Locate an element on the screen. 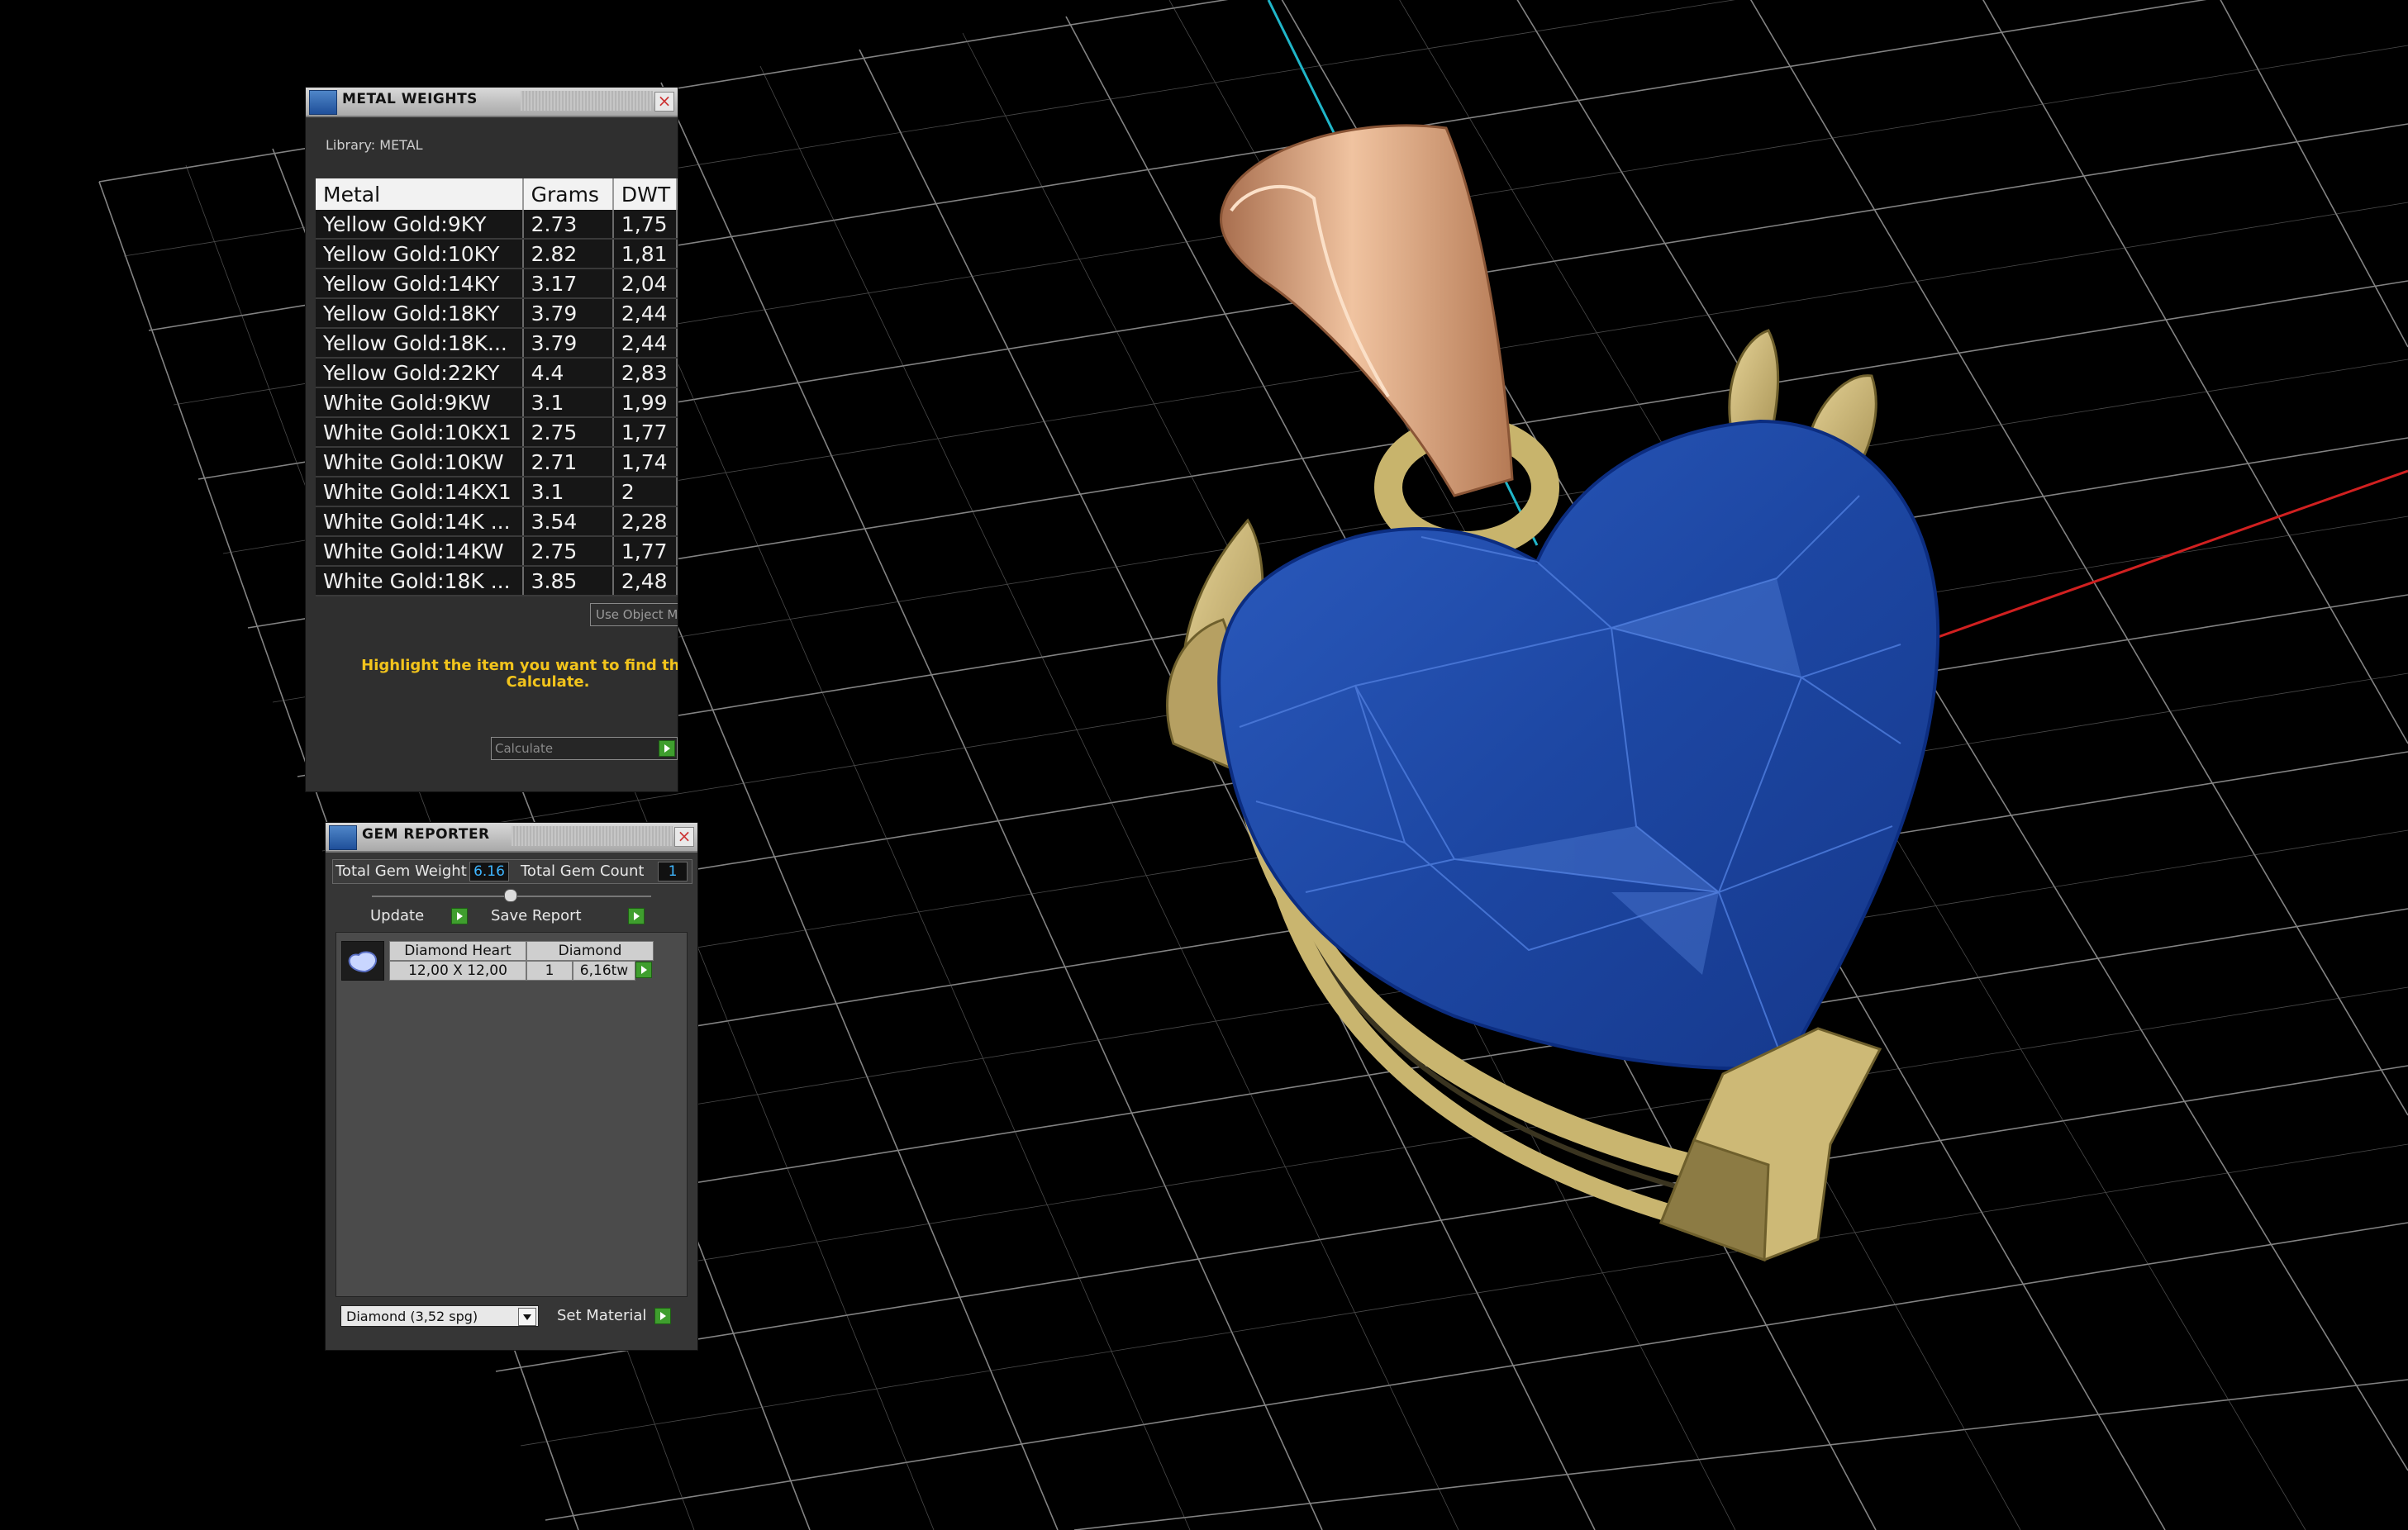 This screenshot has height=1530, width=2408. table-row: White Gold:14KW 2.75 1,77 is located at coordinates (497, 551).